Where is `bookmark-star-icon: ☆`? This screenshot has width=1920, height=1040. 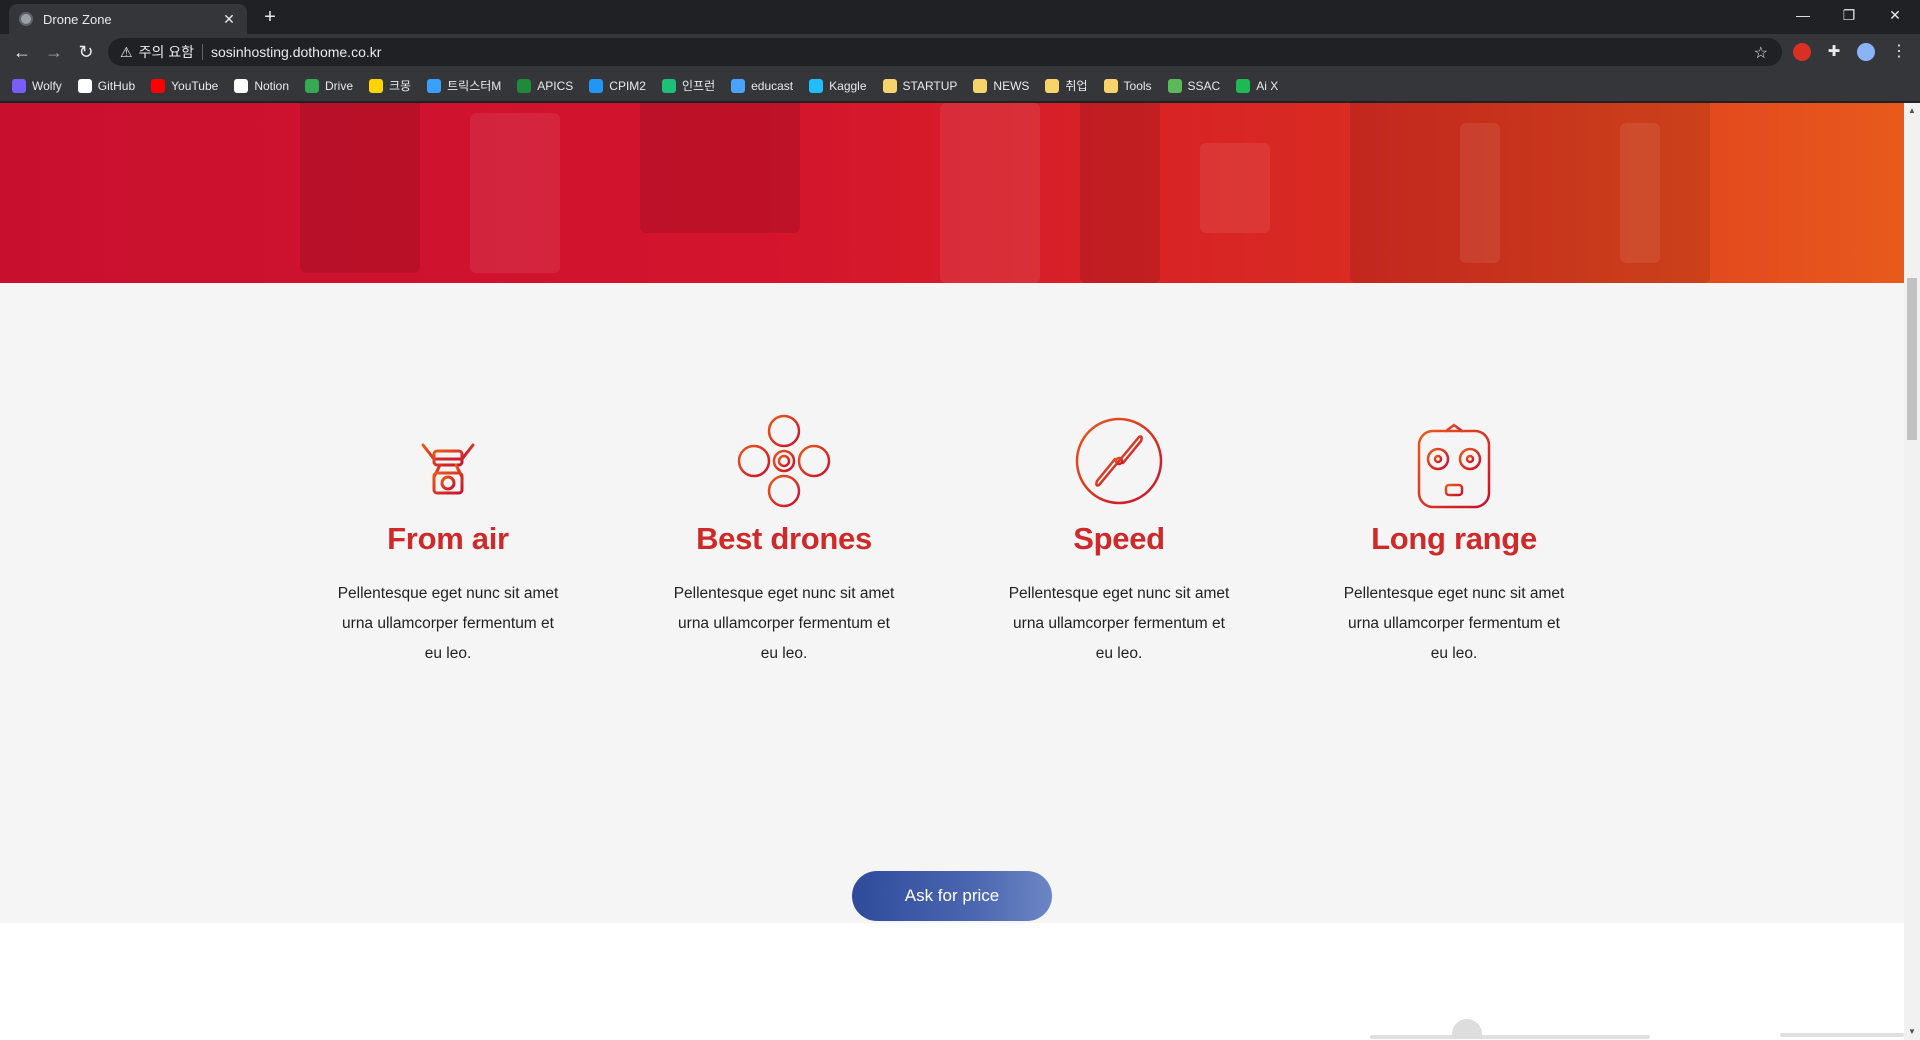
bookmark-star-icon: ☆ is located at coordinates (1761, 53).